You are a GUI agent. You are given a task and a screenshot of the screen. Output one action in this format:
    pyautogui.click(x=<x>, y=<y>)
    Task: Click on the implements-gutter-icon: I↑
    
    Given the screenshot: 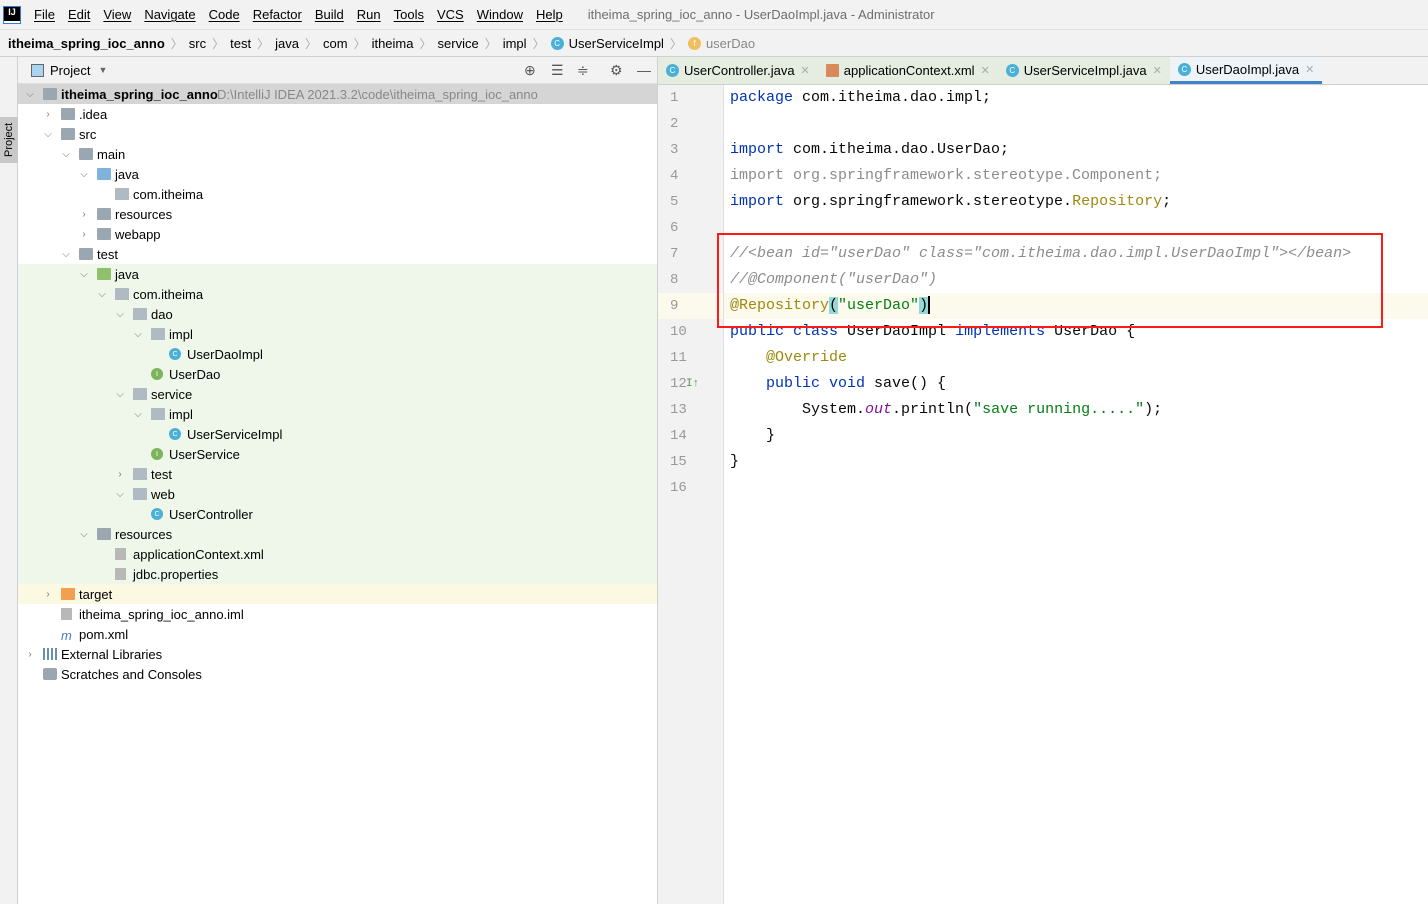 What is the action you would take?
    pyautogui.click(x=692, y=384)
    